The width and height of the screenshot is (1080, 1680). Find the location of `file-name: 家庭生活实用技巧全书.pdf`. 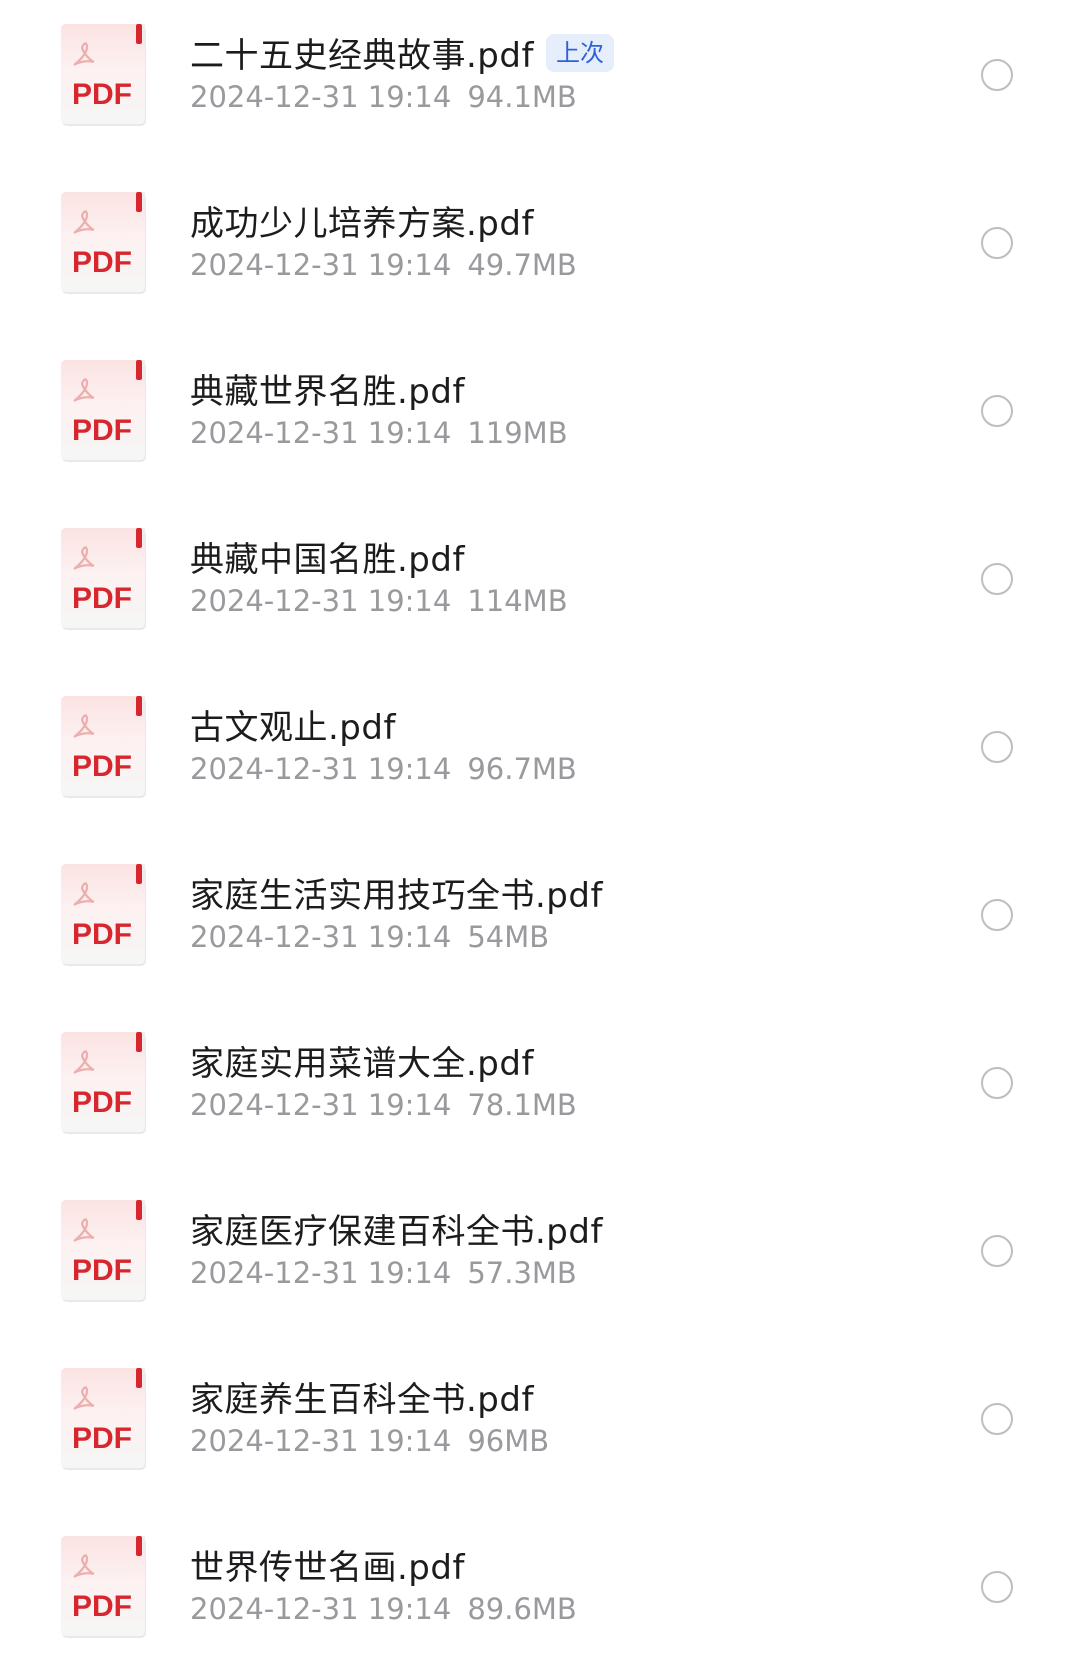

file-name: 家庭生活实用技巧全书.pdf is located at coordinates (396, 896).